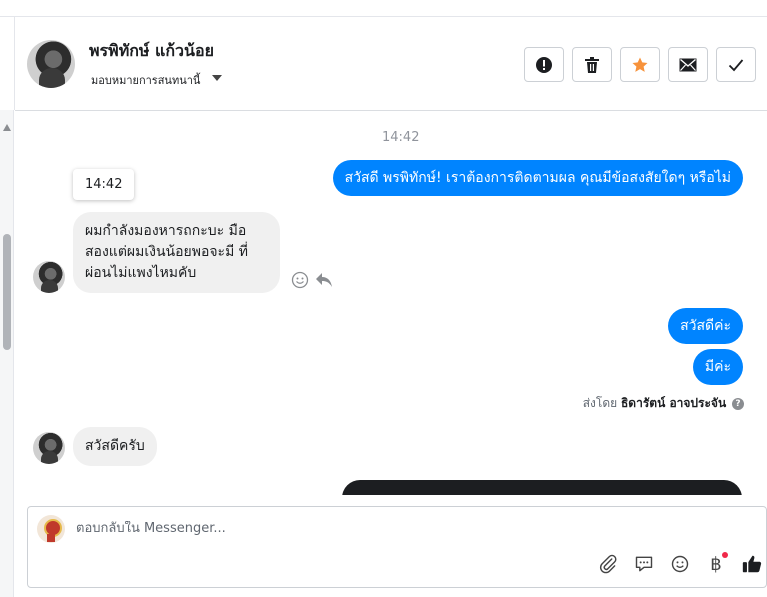 This screenshot has height=597, width=767. What do you see at coordinates (324, 280) in the screenshot?
I see `reply-icon` at bounding box center [324, 280].